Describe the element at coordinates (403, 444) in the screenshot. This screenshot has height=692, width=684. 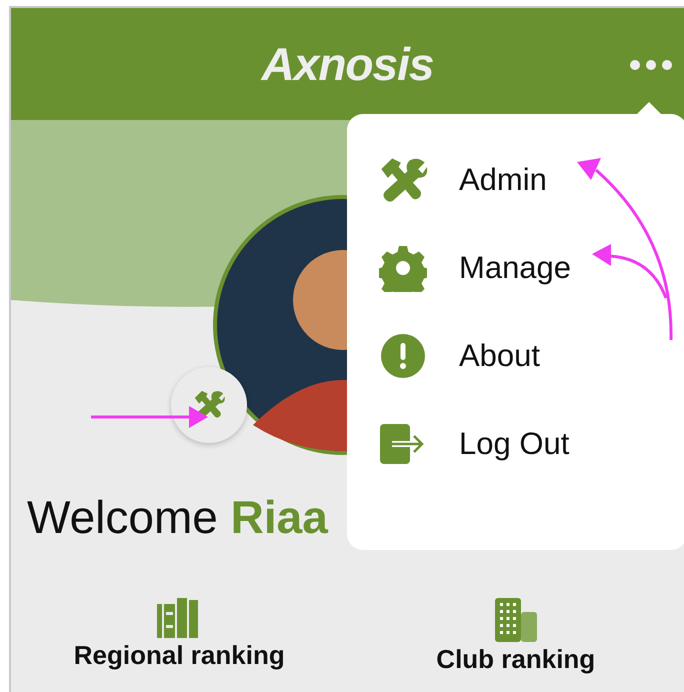
I see `logout-icon` at that location.